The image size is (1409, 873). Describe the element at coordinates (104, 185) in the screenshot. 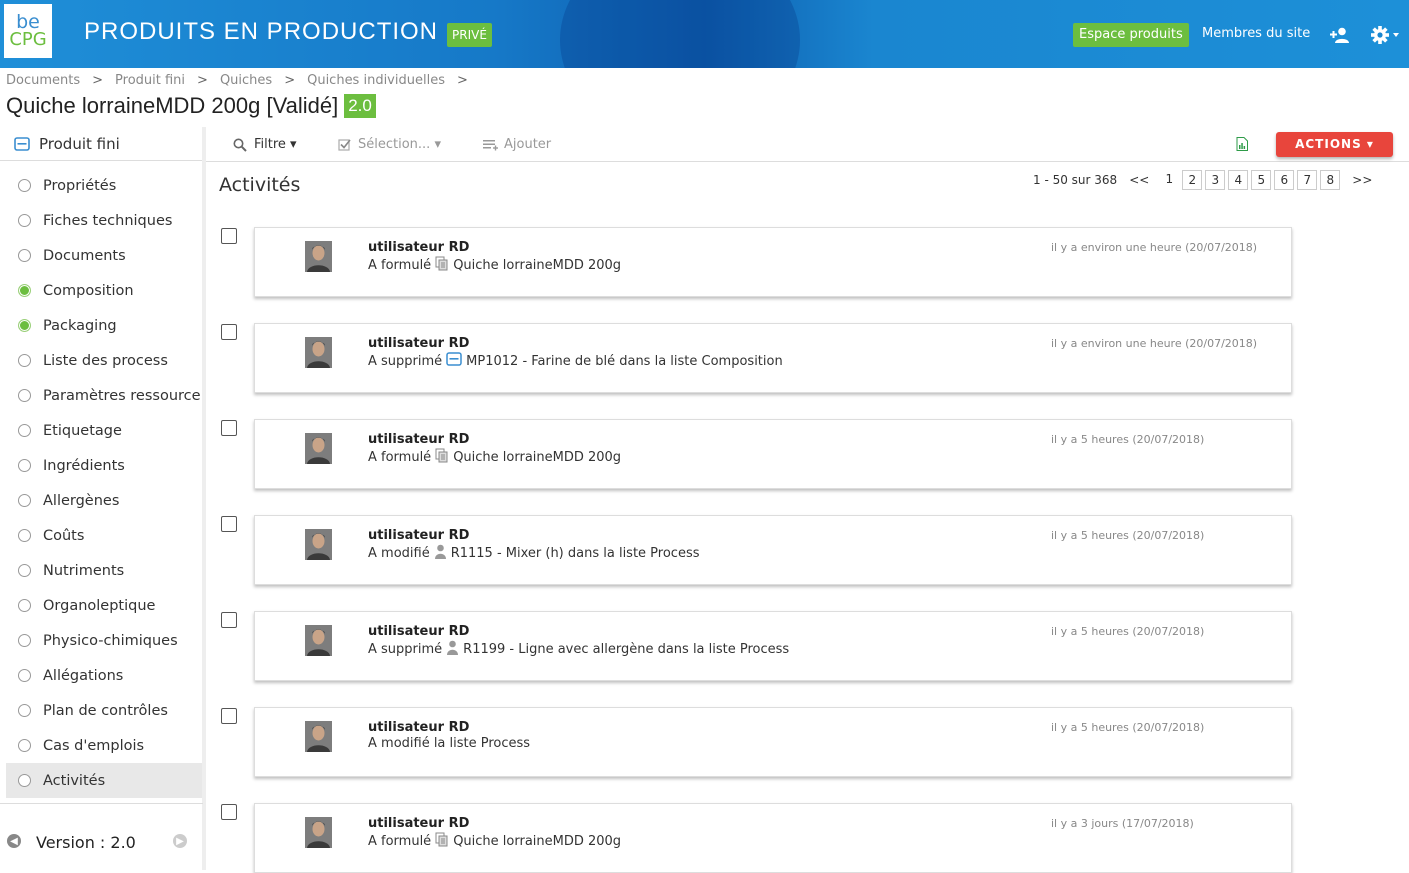

I see `sidebar-item-proprietes: Propriétés` at that location.